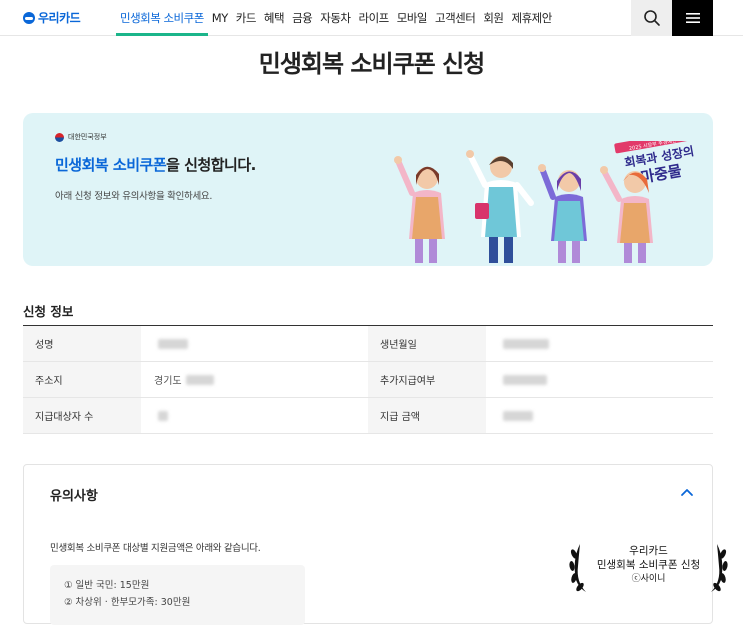 The image size is (743, 625). I want to click on notice-description: 민생회복 소비쿠폰 대상별 지원금액은 아래와 같습니다., so click(155, 548).